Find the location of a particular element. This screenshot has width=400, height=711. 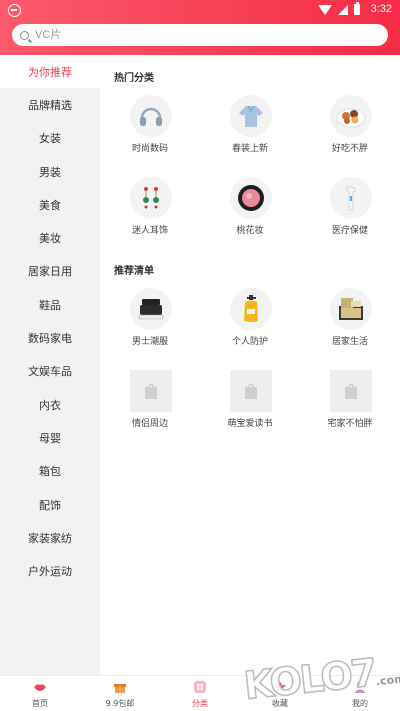

sidebar-item-label: 母婴 is located at coordinates (50, 438).